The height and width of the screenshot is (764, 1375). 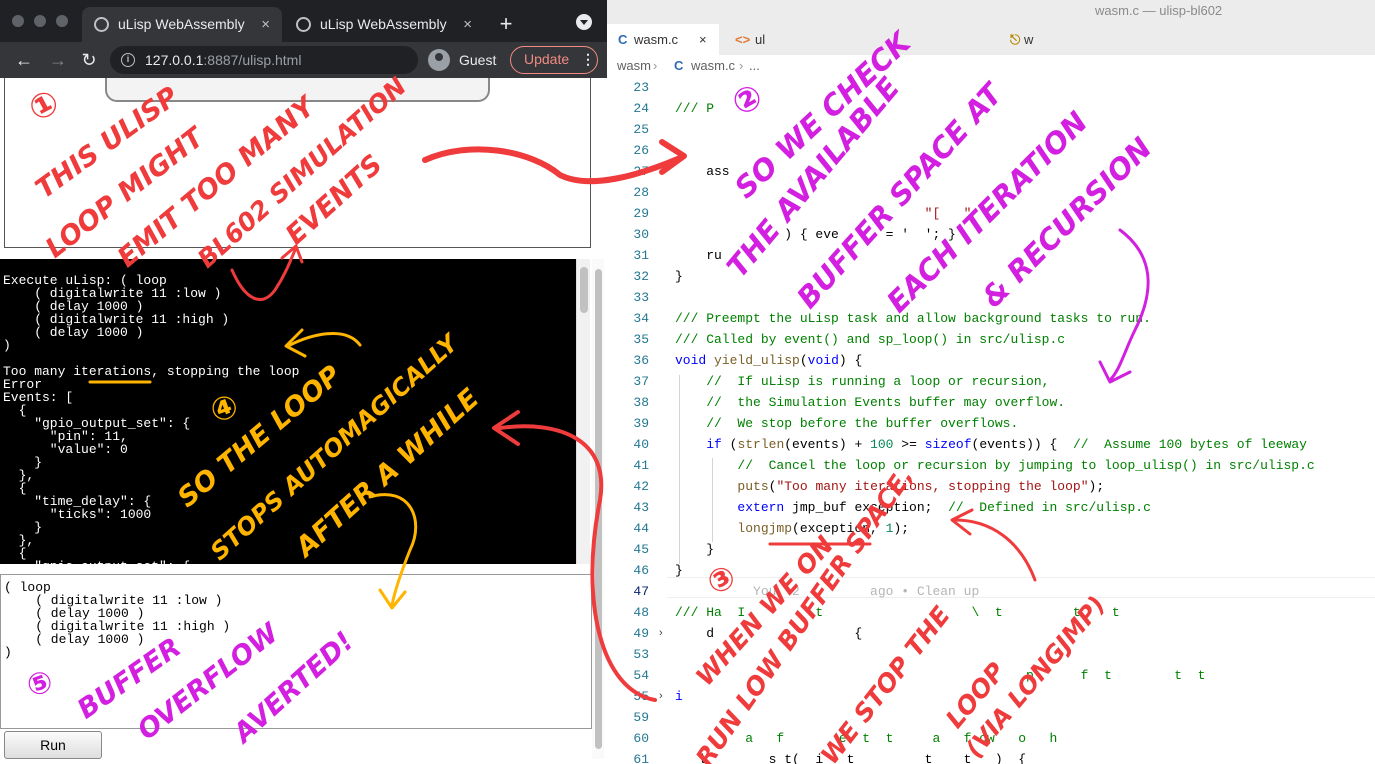 I want to click on line-number: 41, so click(x=641, y=465).